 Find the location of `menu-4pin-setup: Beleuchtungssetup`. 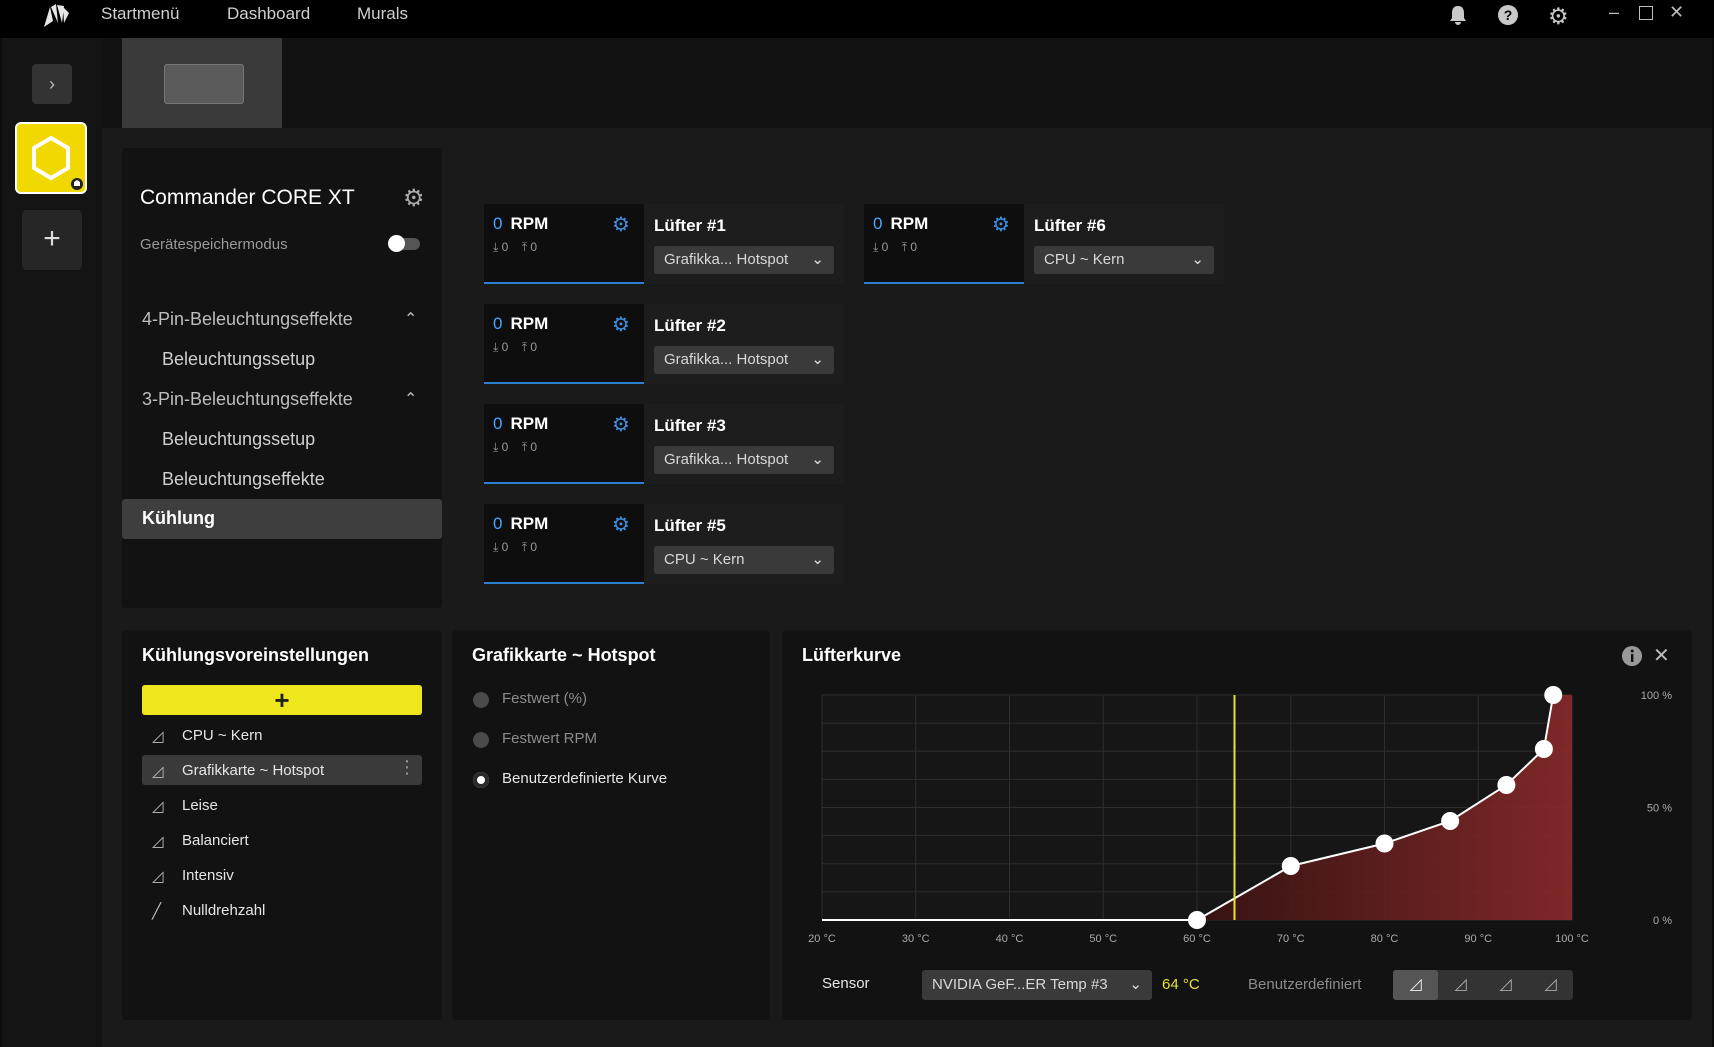

menu-4pin-setup: Beleuchtungssetup is located at coordinates (238, 359).